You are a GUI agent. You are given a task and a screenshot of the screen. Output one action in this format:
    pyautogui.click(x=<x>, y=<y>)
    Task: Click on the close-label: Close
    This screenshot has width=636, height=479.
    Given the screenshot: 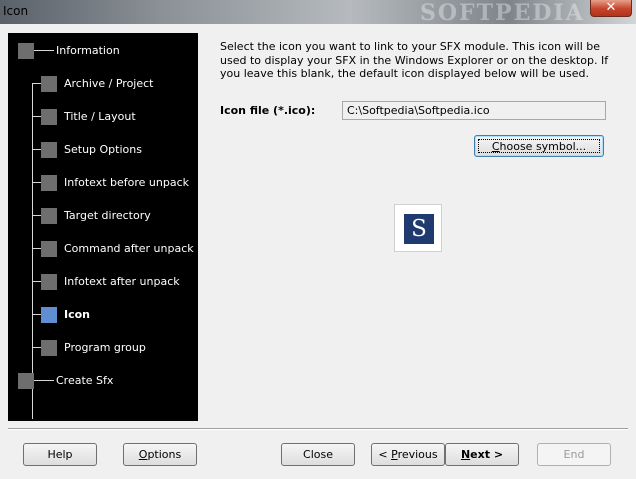 What is the action you would take?
    pyautogui.click(x=318, y=454)
    